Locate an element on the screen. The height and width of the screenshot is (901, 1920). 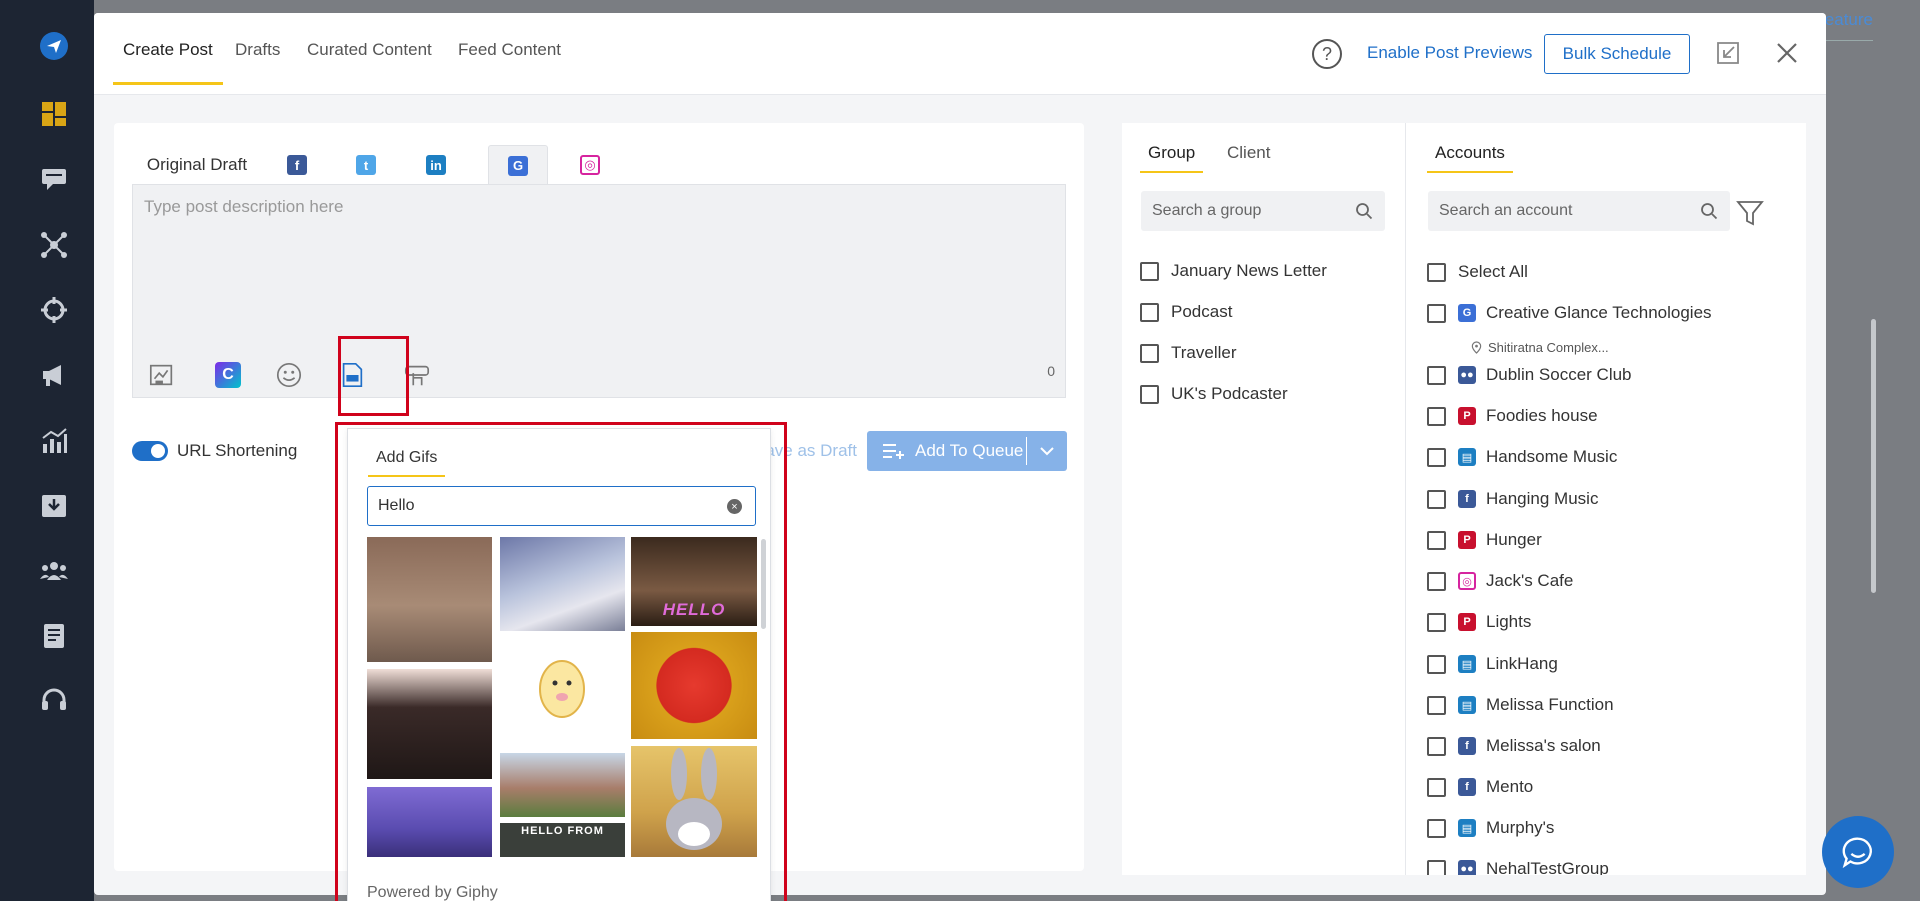
group-item: UK's Podcaster is located at coordinates (1214, 394).